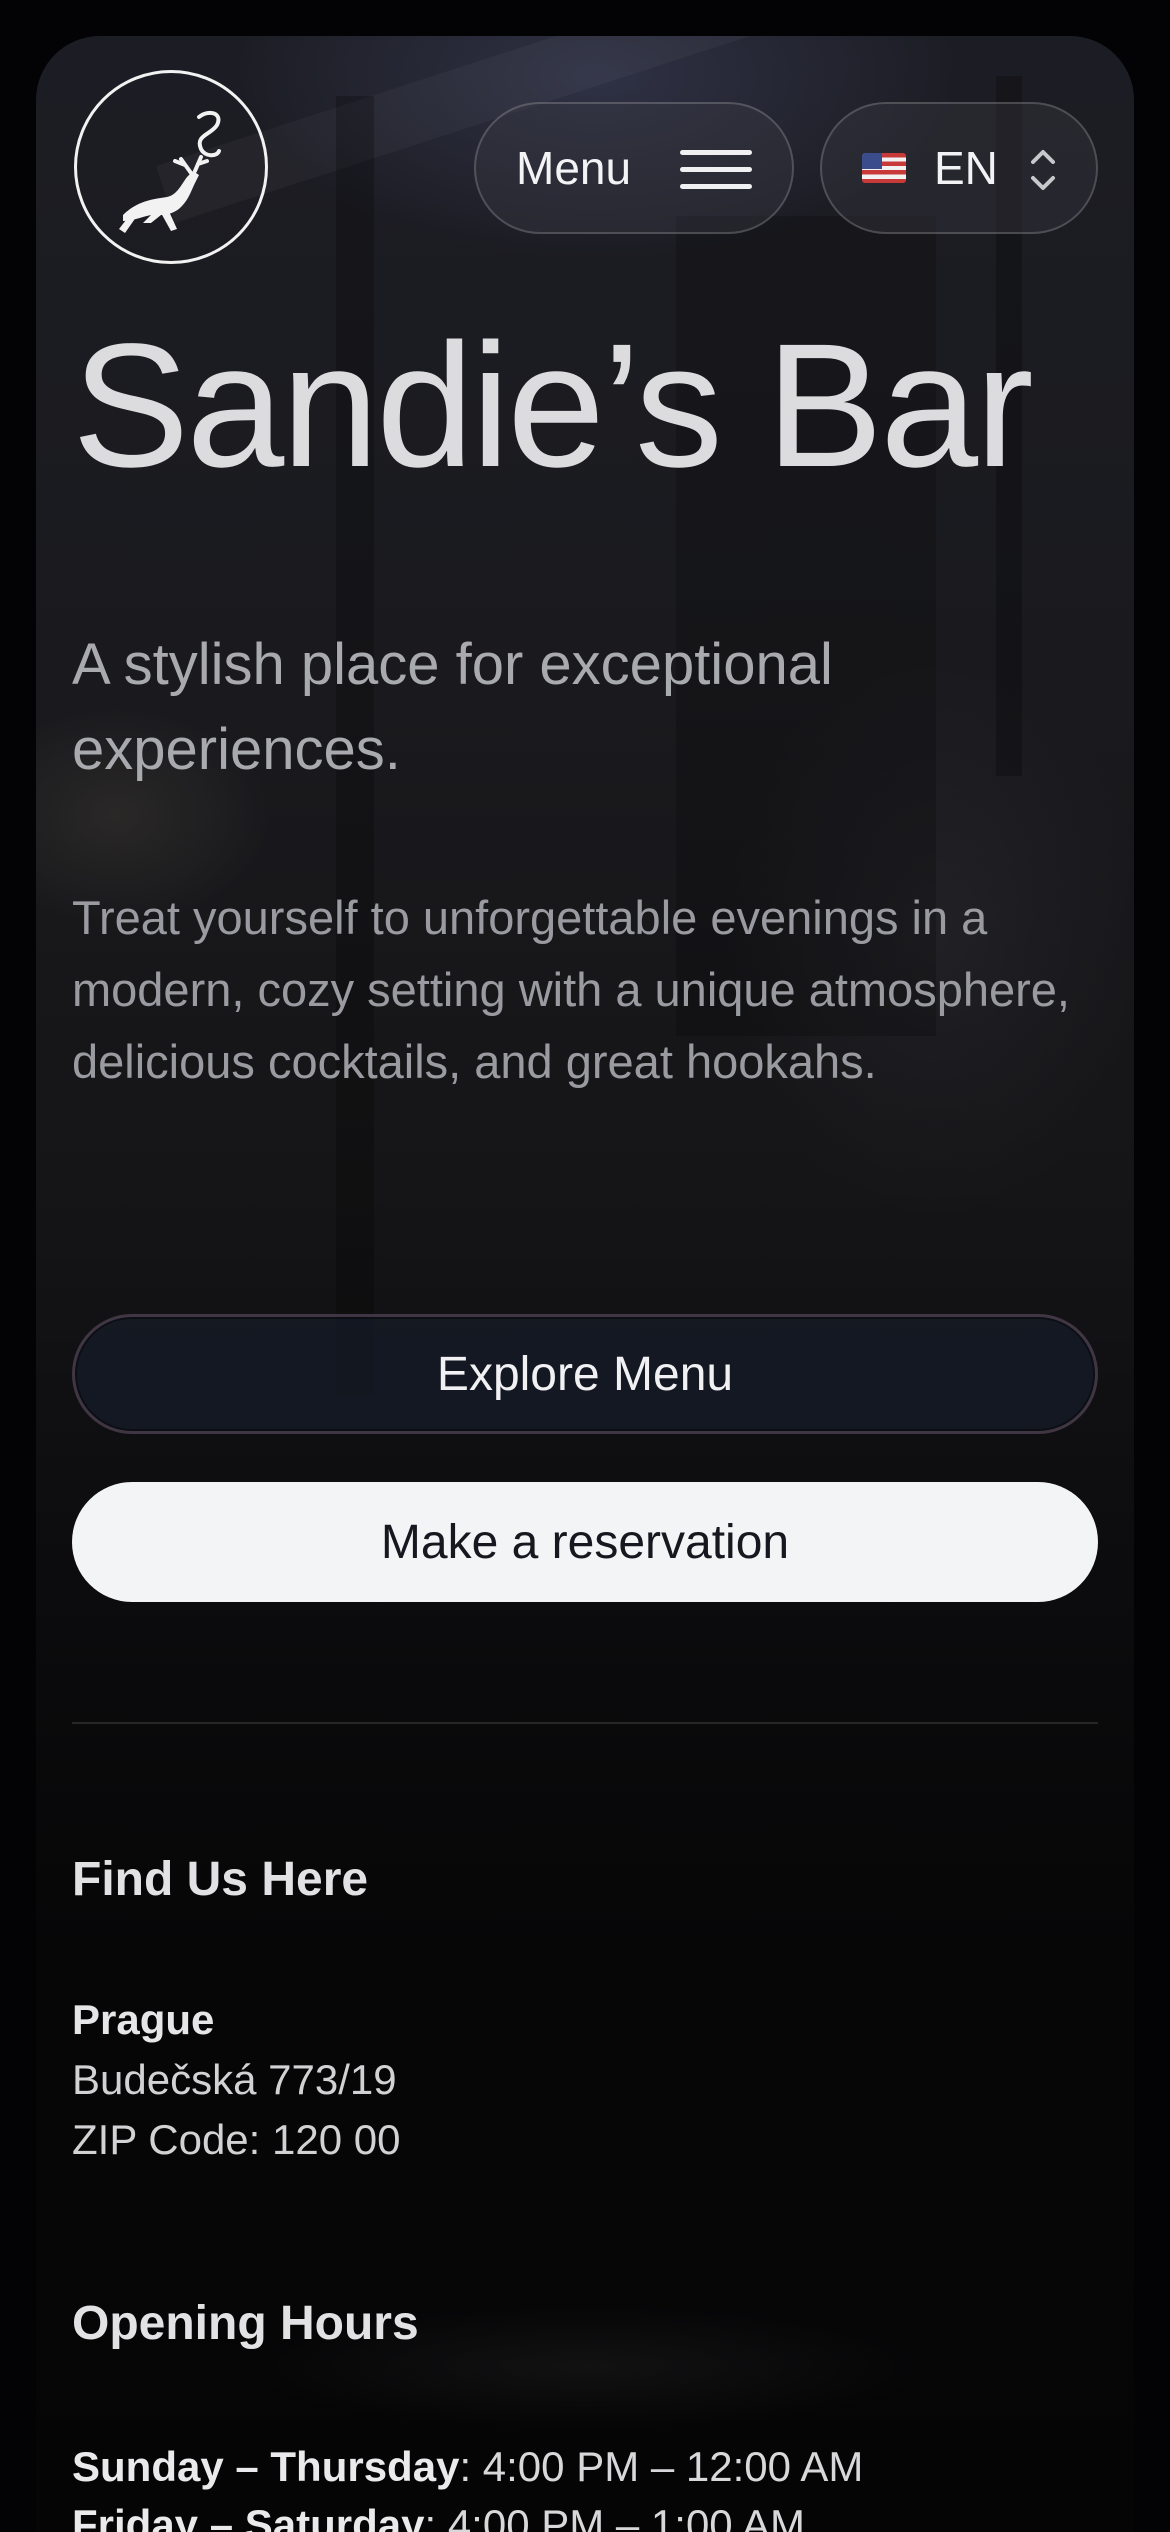  What do you see at coordinates (266, 2466) in the screenshot?
I see `hours-days: Sunday – Thursday` at bounding box center [266, 2466].